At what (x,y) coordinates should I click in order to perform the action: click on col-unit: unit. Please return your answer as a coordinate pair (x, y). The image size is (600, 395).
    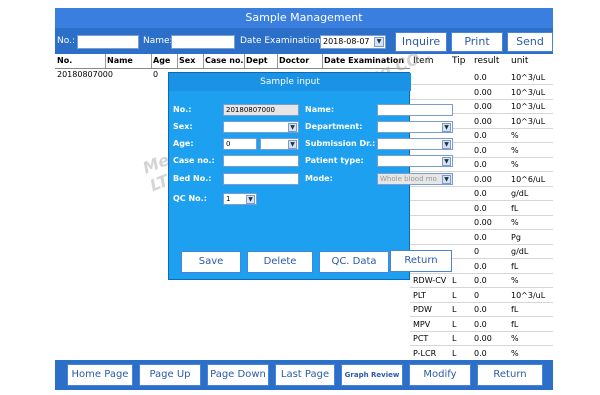
    Looking at the image, I should click on (520, 61).